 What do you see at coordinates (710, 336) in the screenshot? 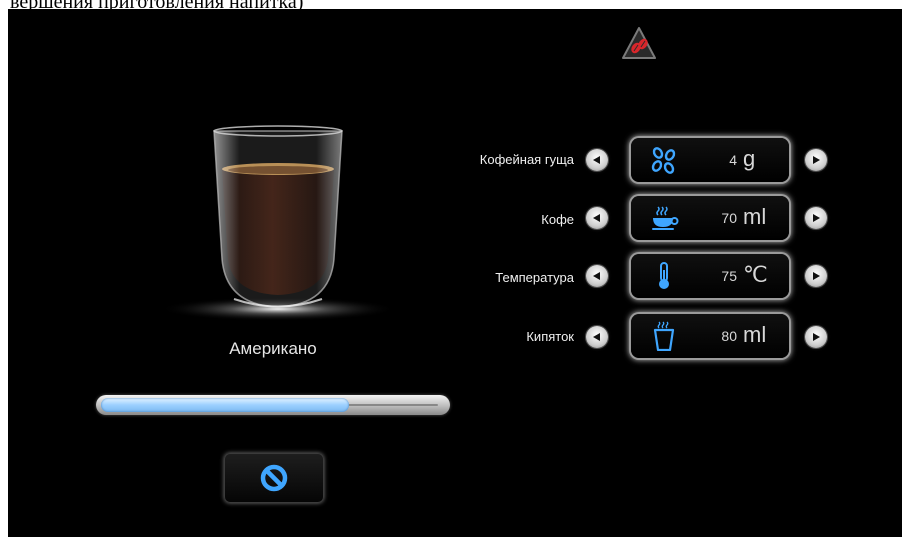
I see `hot-water-value-box: 80 ml` at bounding box center [710, 336].